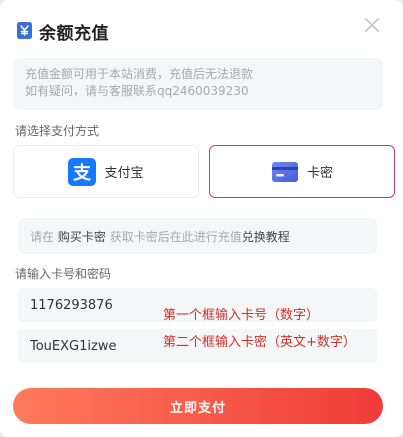 The height and width of the screenshot is (437, 403). I want to click on info-middle: 获取卡密后在此进行充值, so click(175, 236).